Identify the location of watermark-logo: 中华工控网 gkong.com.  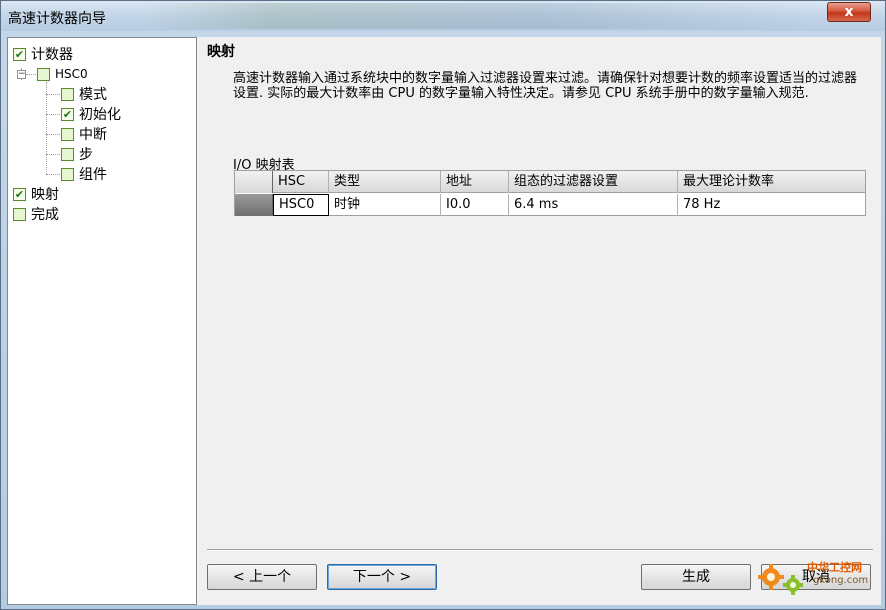
(815, 578).